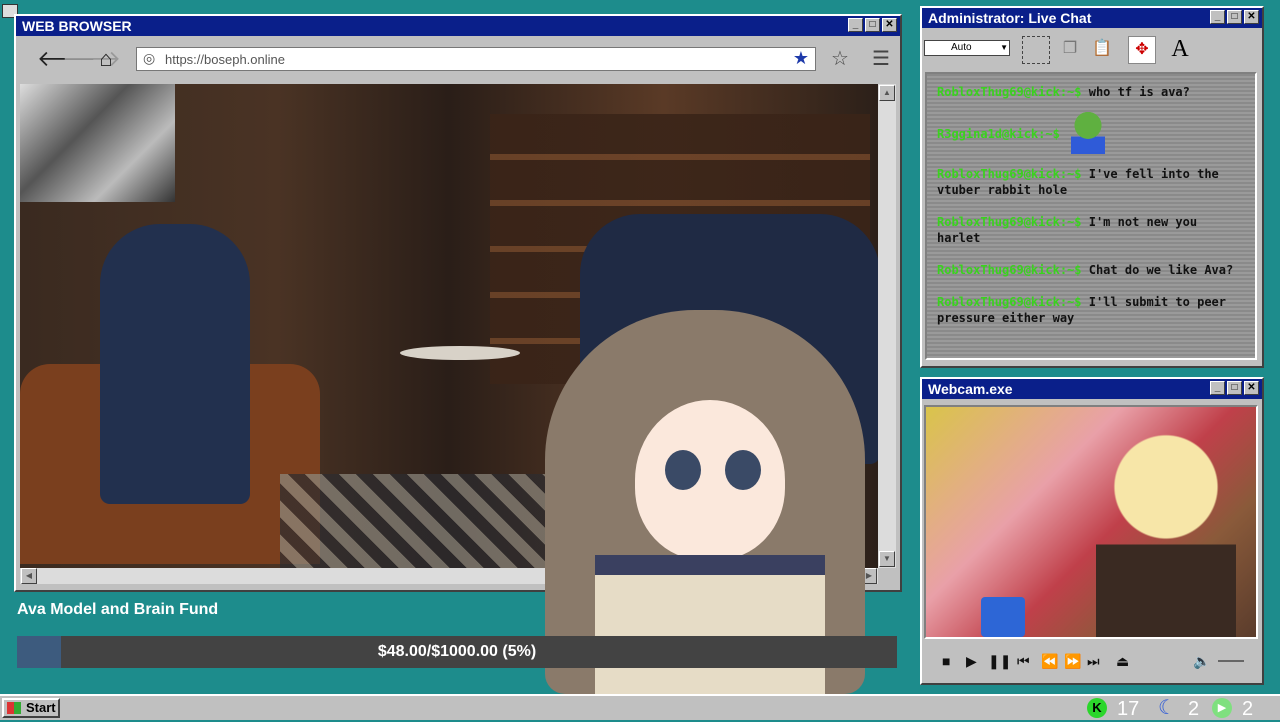  Describe the element at coordinates (887, 93) in the screenshot. I see `scroll-up-arrow-icon: ▲` at that location.